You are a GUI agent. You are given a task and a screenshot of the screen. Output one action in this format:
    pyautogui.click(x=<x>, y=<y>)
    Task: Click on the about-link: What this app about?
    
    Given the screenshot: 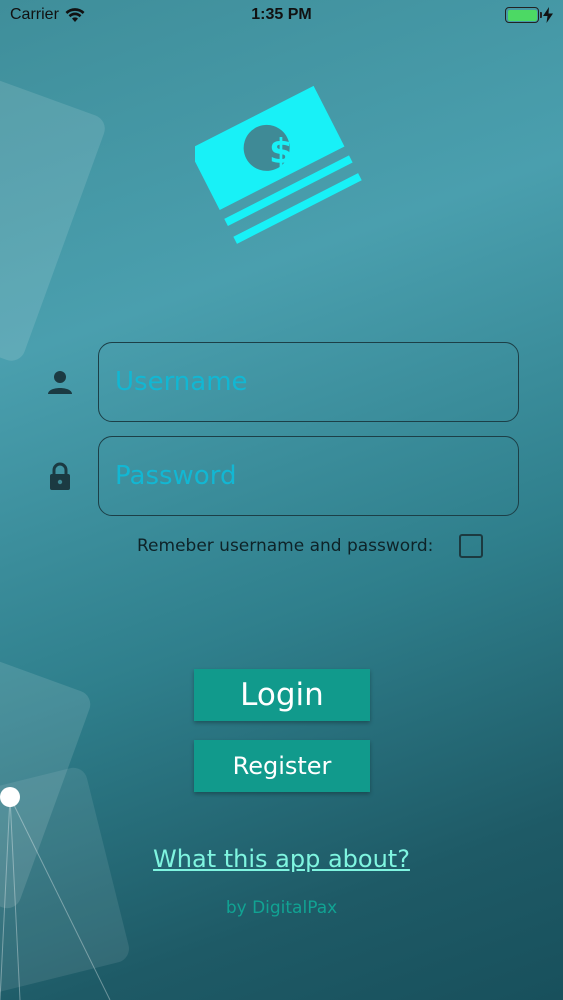 What is the action you would take?
    pyautogui.click(x=281, y=859)
    